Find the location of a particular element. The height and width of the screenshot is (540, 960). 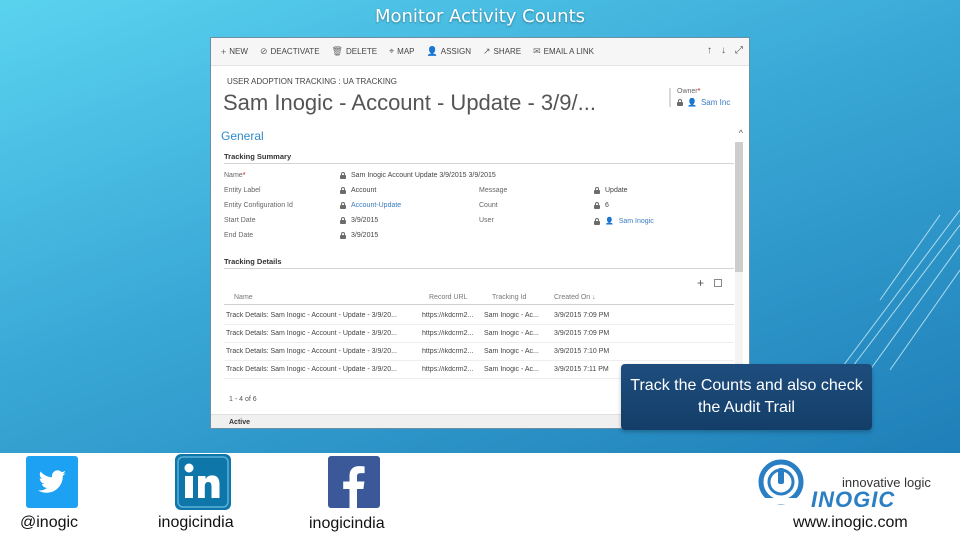

facebook-handle: inogicindia is located at coordinates (347, 524).